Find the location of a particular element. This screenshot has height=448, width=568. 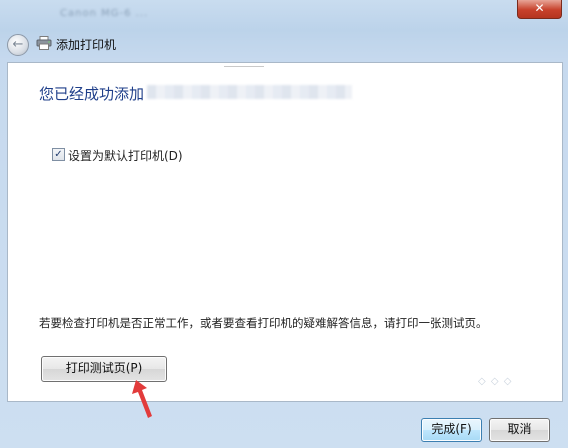

printer-icon is located at coordinates (44, 43).